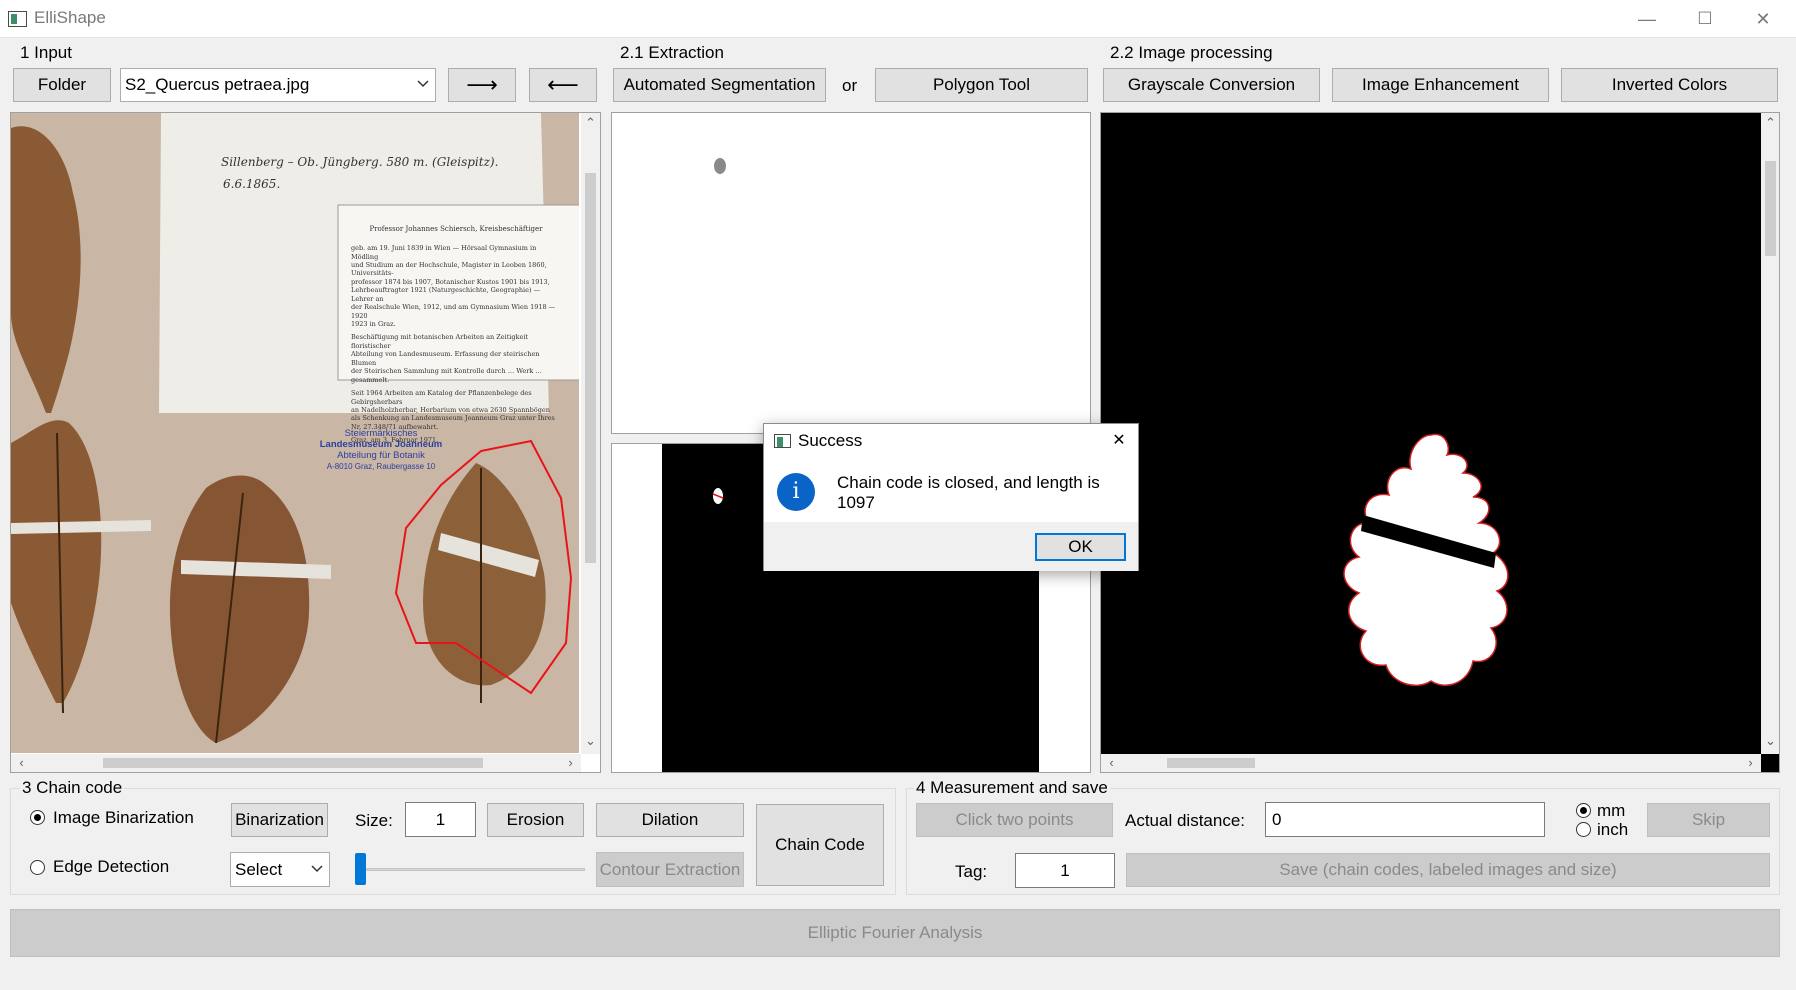 The image size is (1796, 990). I want to click on inverted-colors-button: Inverted Colors, so click(1669, 85).